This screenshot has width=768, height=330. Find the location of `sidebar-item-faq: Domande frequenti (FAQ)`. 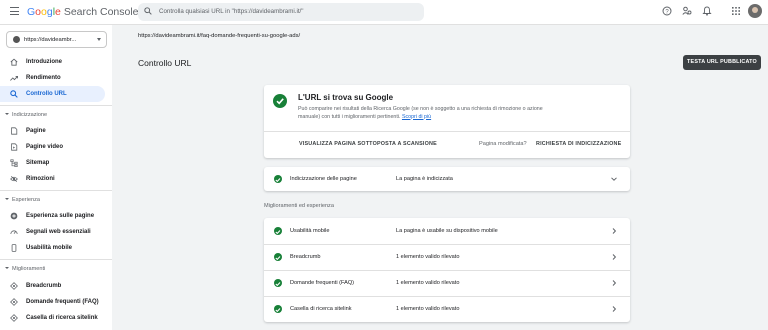

sidebar-item-faq: Domande frequenti (FAQ) is located at coordinates (52, 302).